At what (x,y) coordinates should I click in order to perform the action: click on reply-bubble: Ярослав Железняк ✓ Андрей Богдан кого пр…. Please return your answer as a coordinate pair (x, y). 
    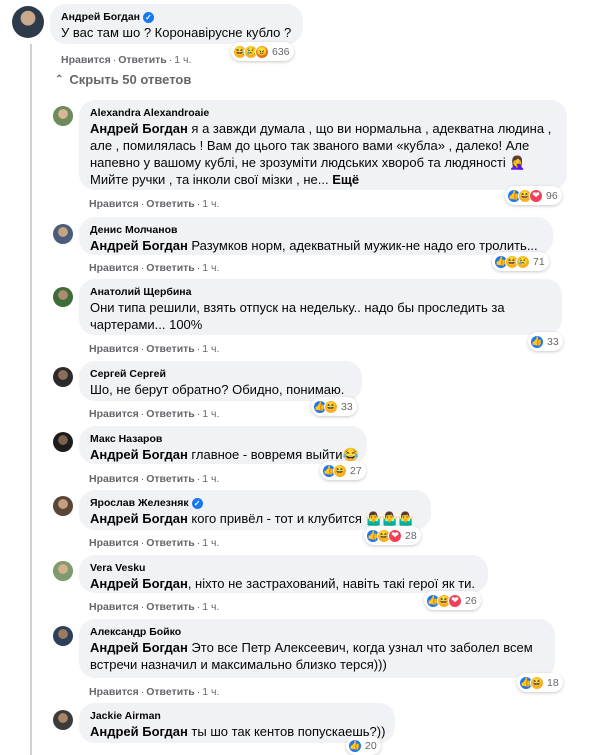
    Looking at the image, I should click on (255, 510).